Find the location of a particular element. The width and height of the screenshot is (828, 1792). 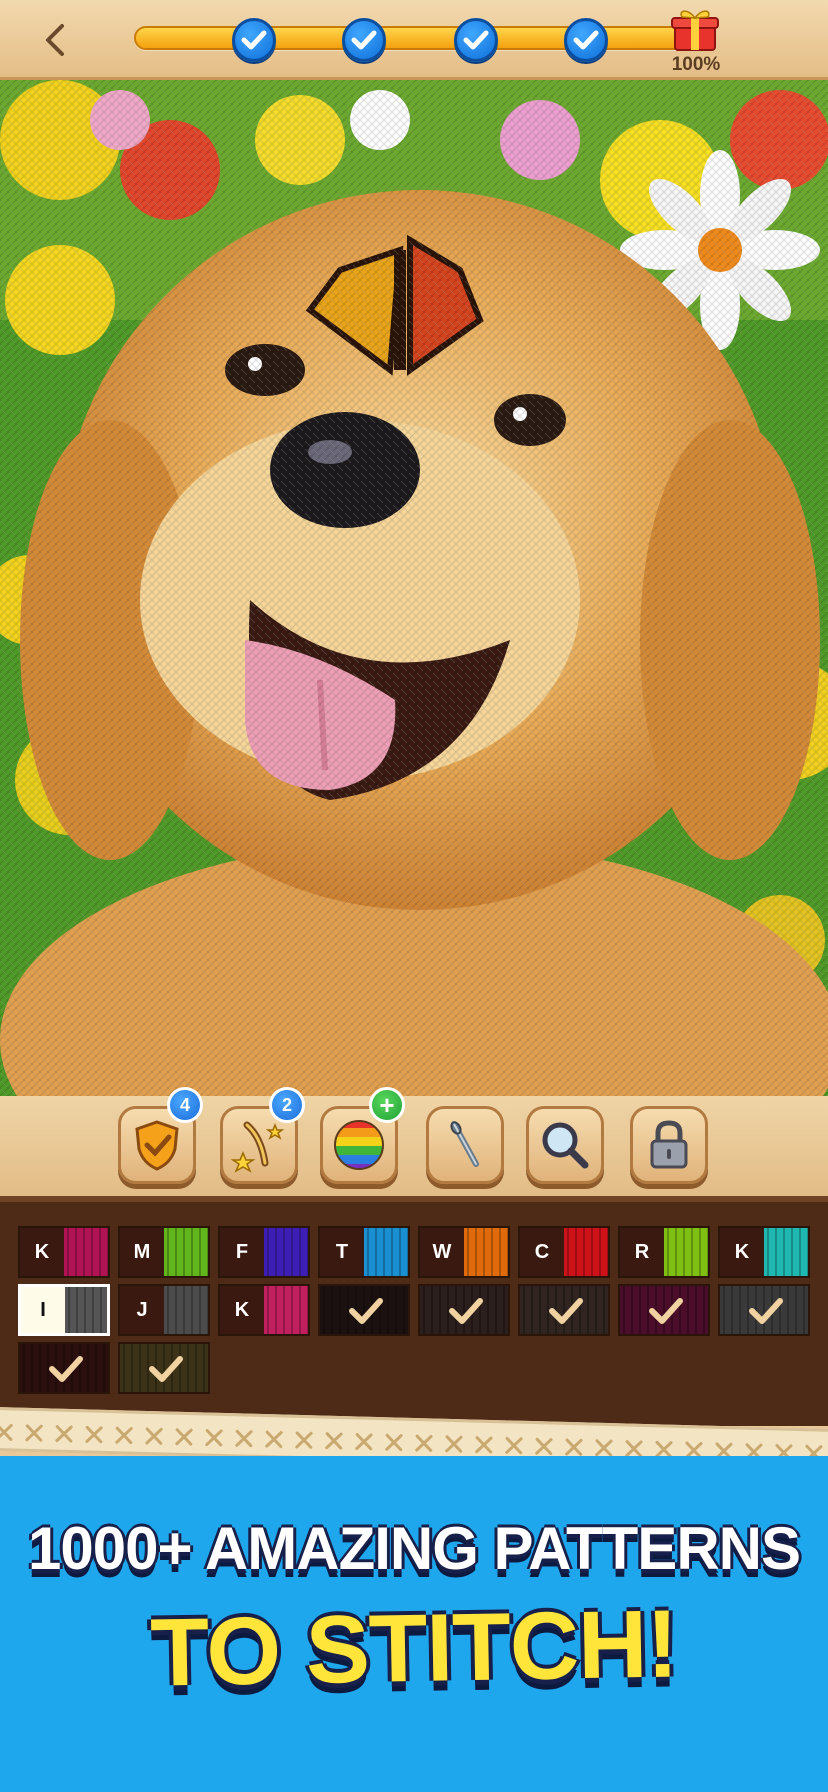

magic-wand-count-badge: 2 is located at coordinates (287, 1105).